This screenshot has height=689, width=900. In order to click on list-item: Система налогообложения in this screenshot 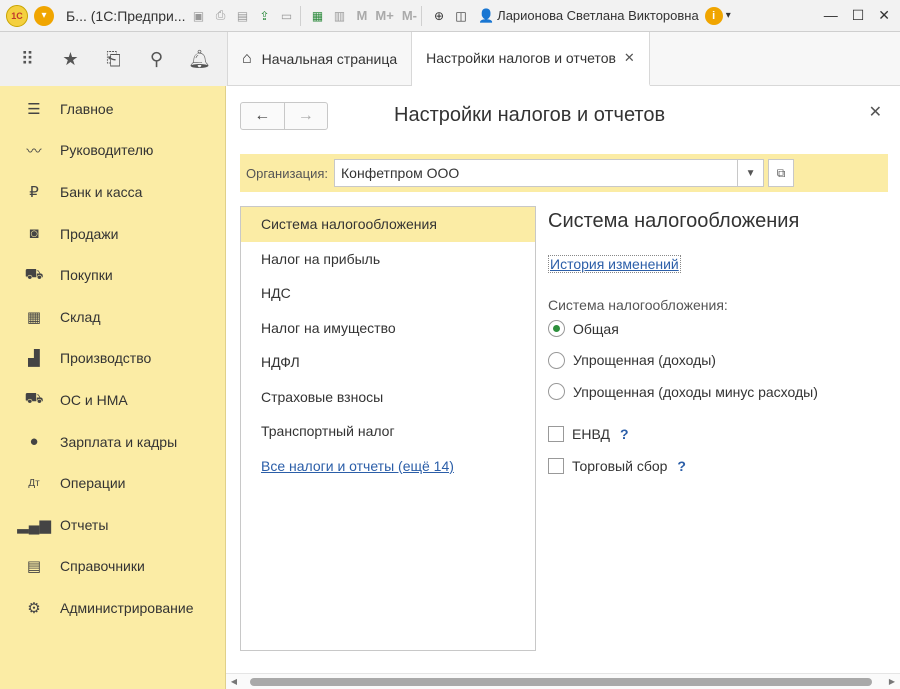, I will do `click(388, 224)`.